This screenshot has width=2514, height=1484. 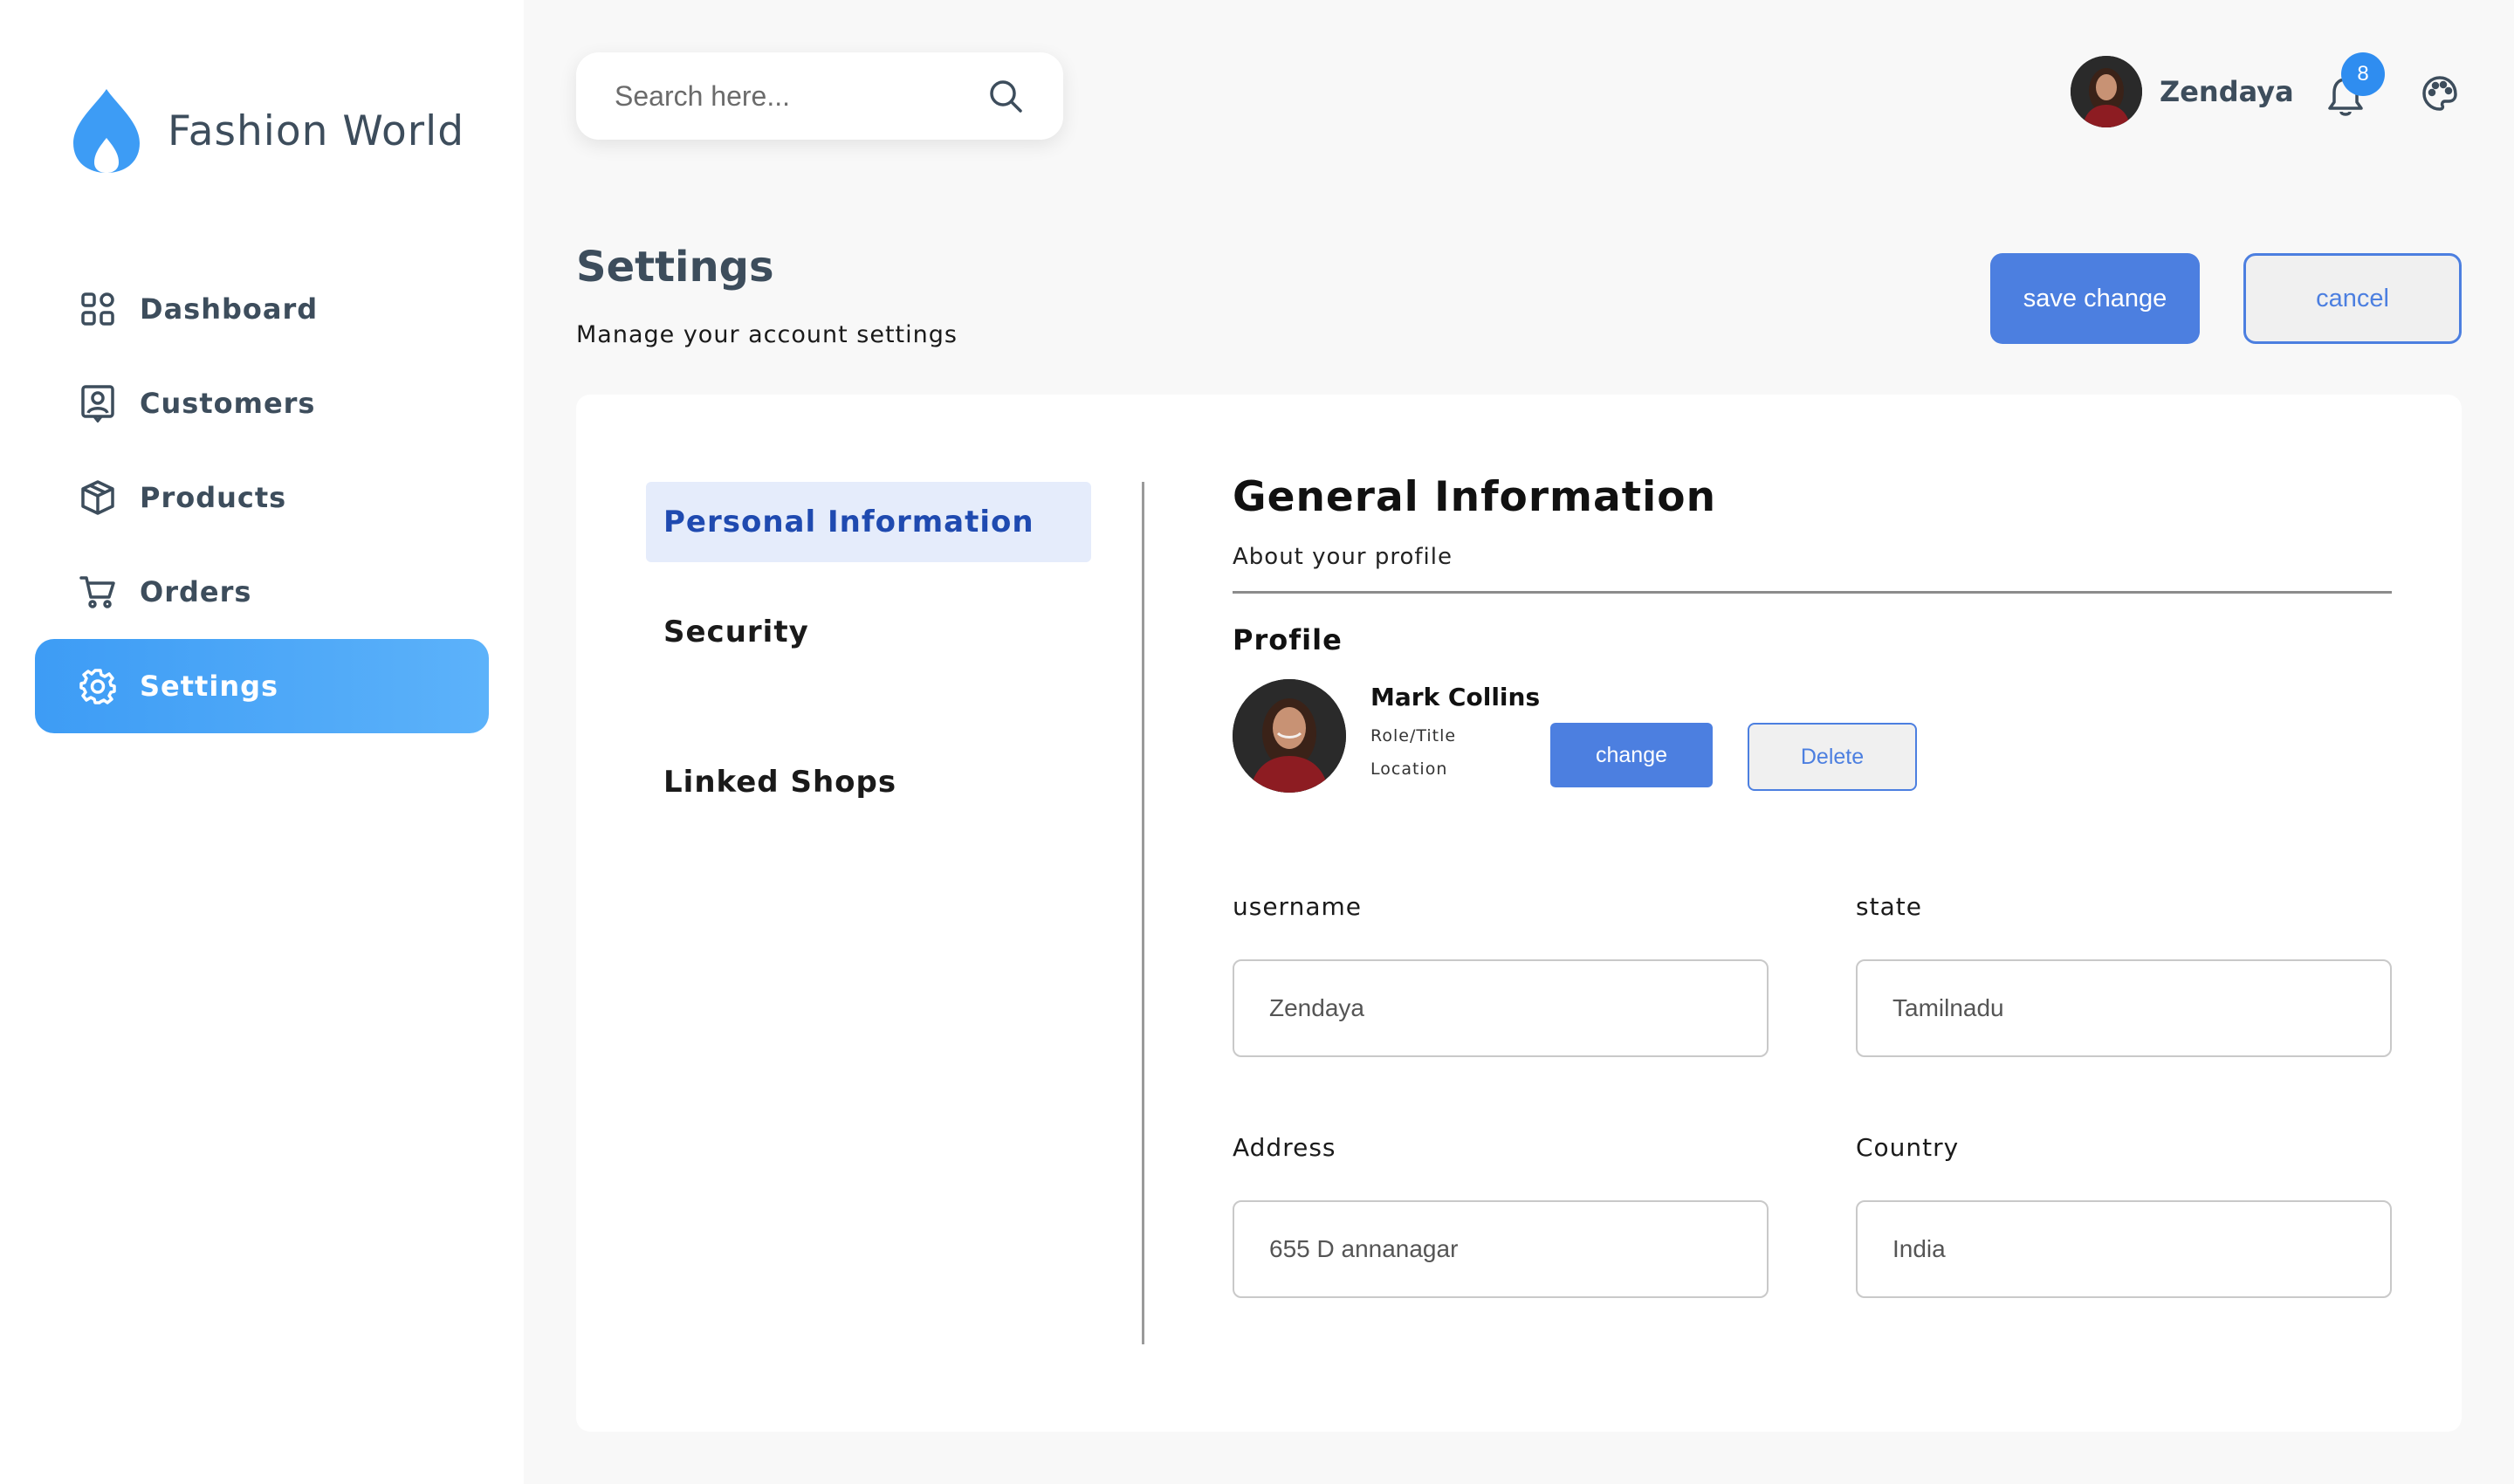 I want to click on tab-security: Security, so click(x=868, y=632).